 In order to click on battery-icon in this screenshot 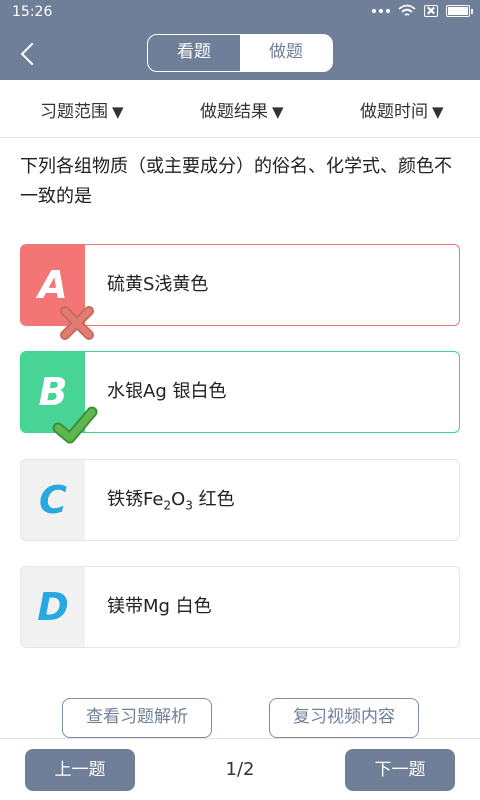, I will do `click(459, 11)`.